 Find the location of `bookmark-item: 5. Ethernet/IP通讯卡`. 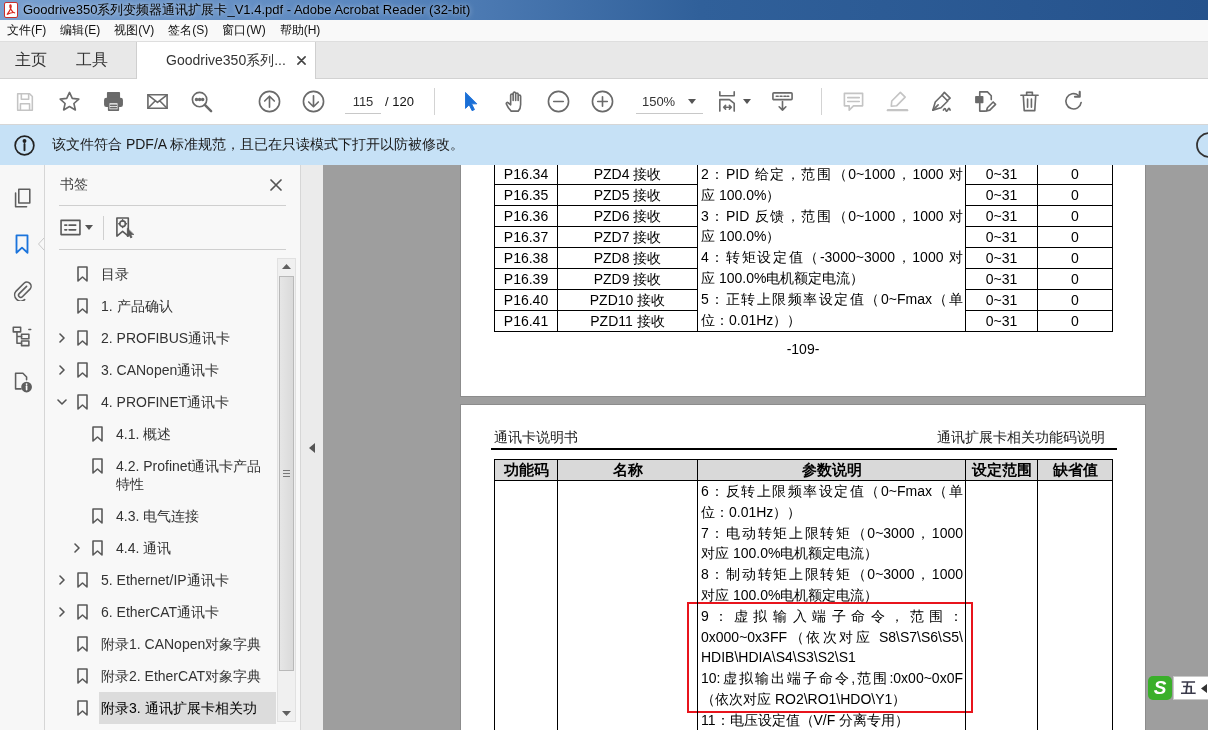

bookmark-item: 5. Ethernet/IP通讯卡 is located at coordinates (187, 580).